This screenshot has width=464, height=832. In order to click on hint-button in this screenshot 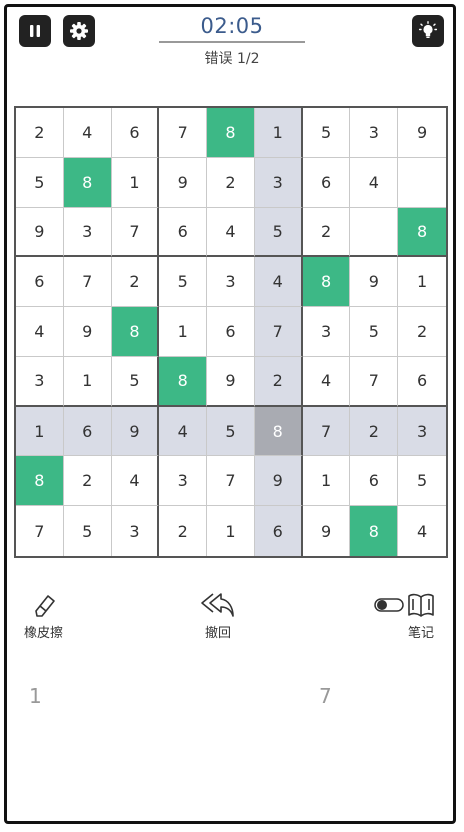, I will do `click(428, 31)`.